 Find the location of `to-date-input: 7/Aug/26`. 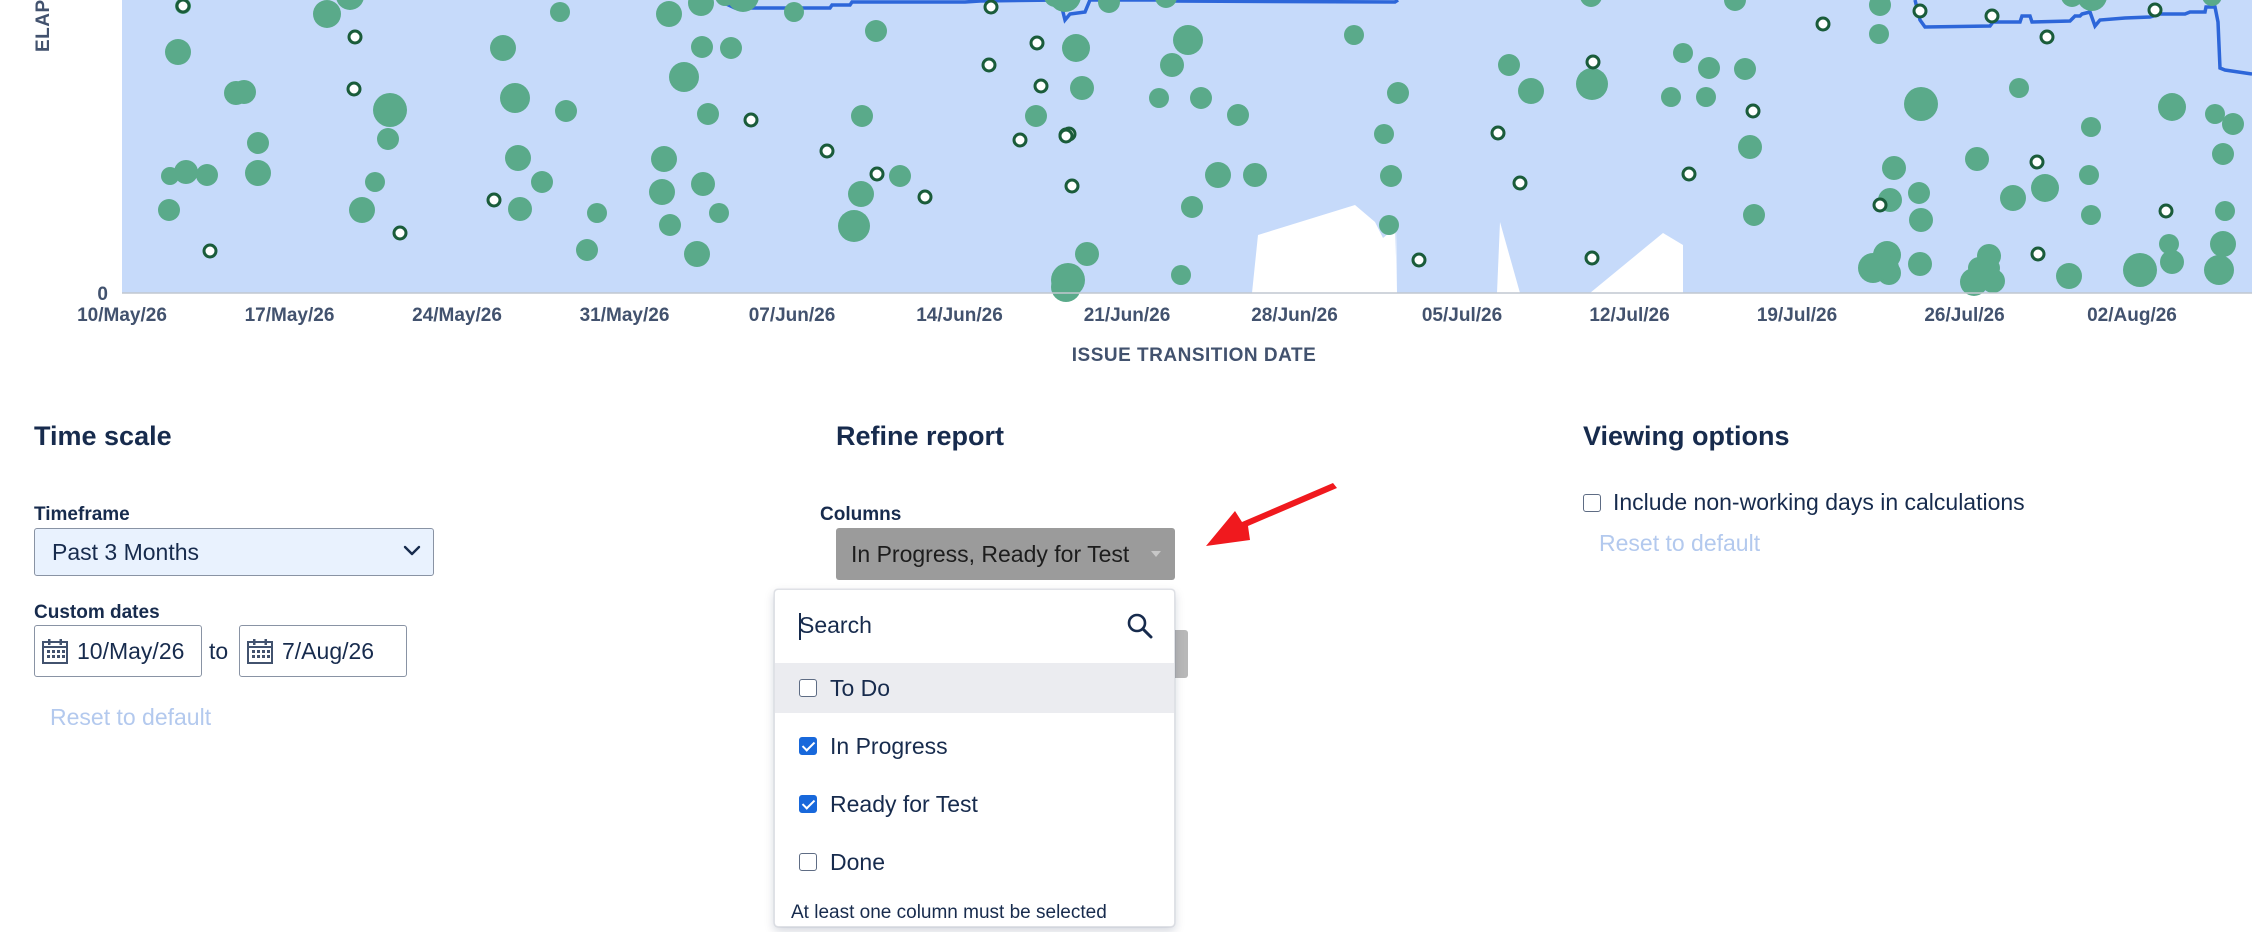

to-date-input: 7/Aug/26 is located at coordinates (323, 651).